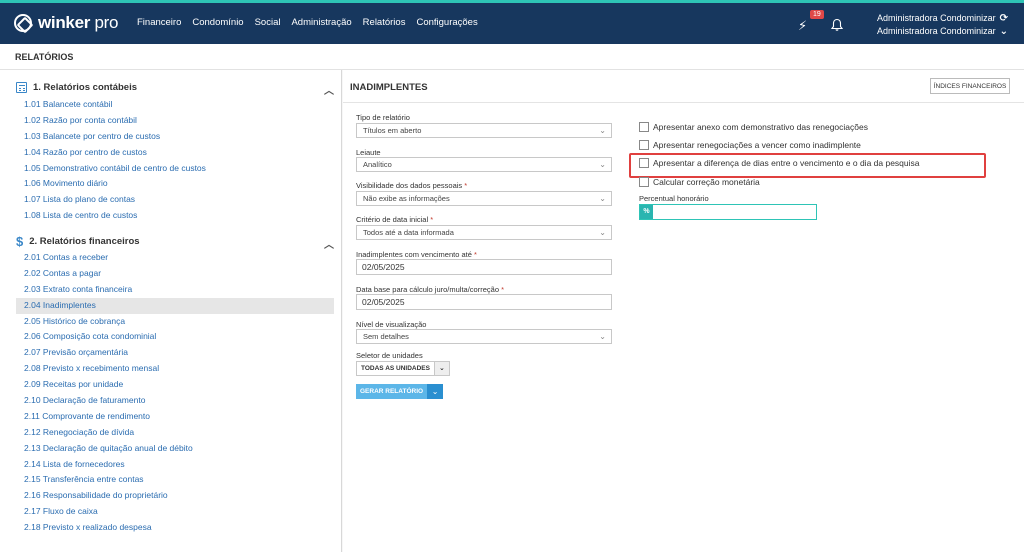 Image resolution: width=1024 pixels, height=552 pixels. Describe the element at coordinates (384, 22) in the screenshot. I see `menu-relatorios: Relatórios` at that location.